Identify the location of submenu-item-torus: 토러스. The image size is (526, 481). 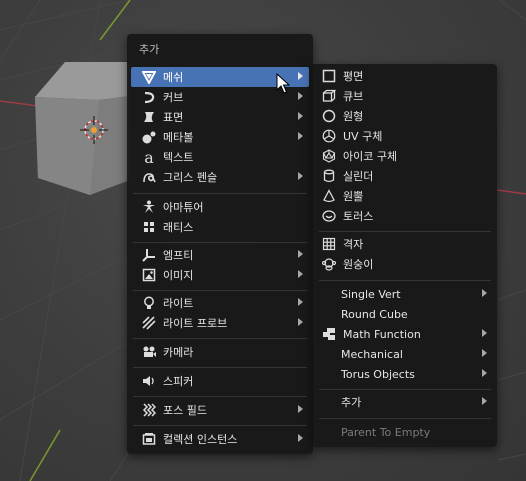
(405, 216).